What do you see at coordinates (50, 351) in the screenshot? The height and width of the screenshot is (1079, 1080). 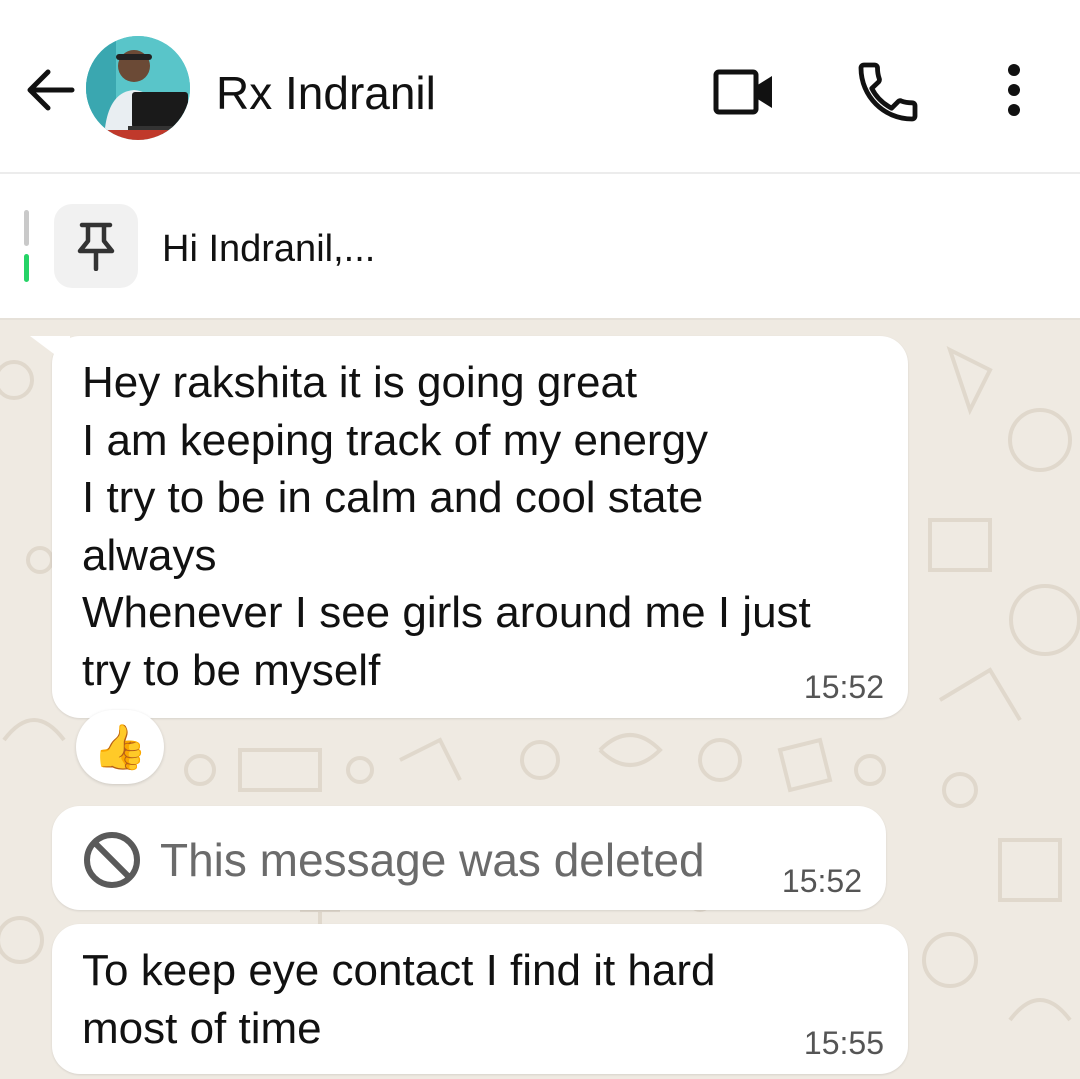 I see `bubble-tail` at bounding box center [50, 351].